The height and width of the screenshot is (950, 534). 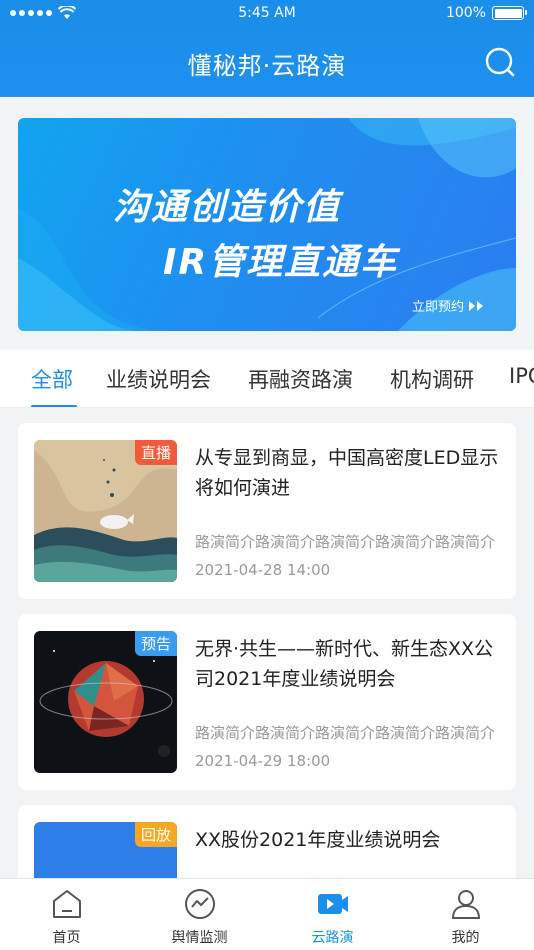 What do you see at coordinates (263, 761) in the screenshot?
I see `event-date: 2021-04-29 18:00` at bounding box center [263, 761].